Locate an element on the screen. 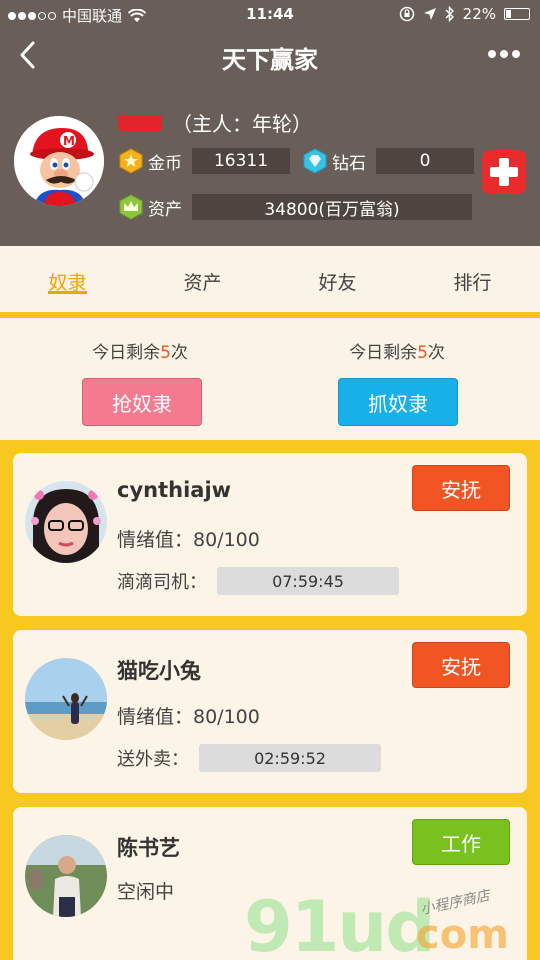 This screenshot has height=960, width=540. coins-value: 16311 is located at coordinates (241, 161).